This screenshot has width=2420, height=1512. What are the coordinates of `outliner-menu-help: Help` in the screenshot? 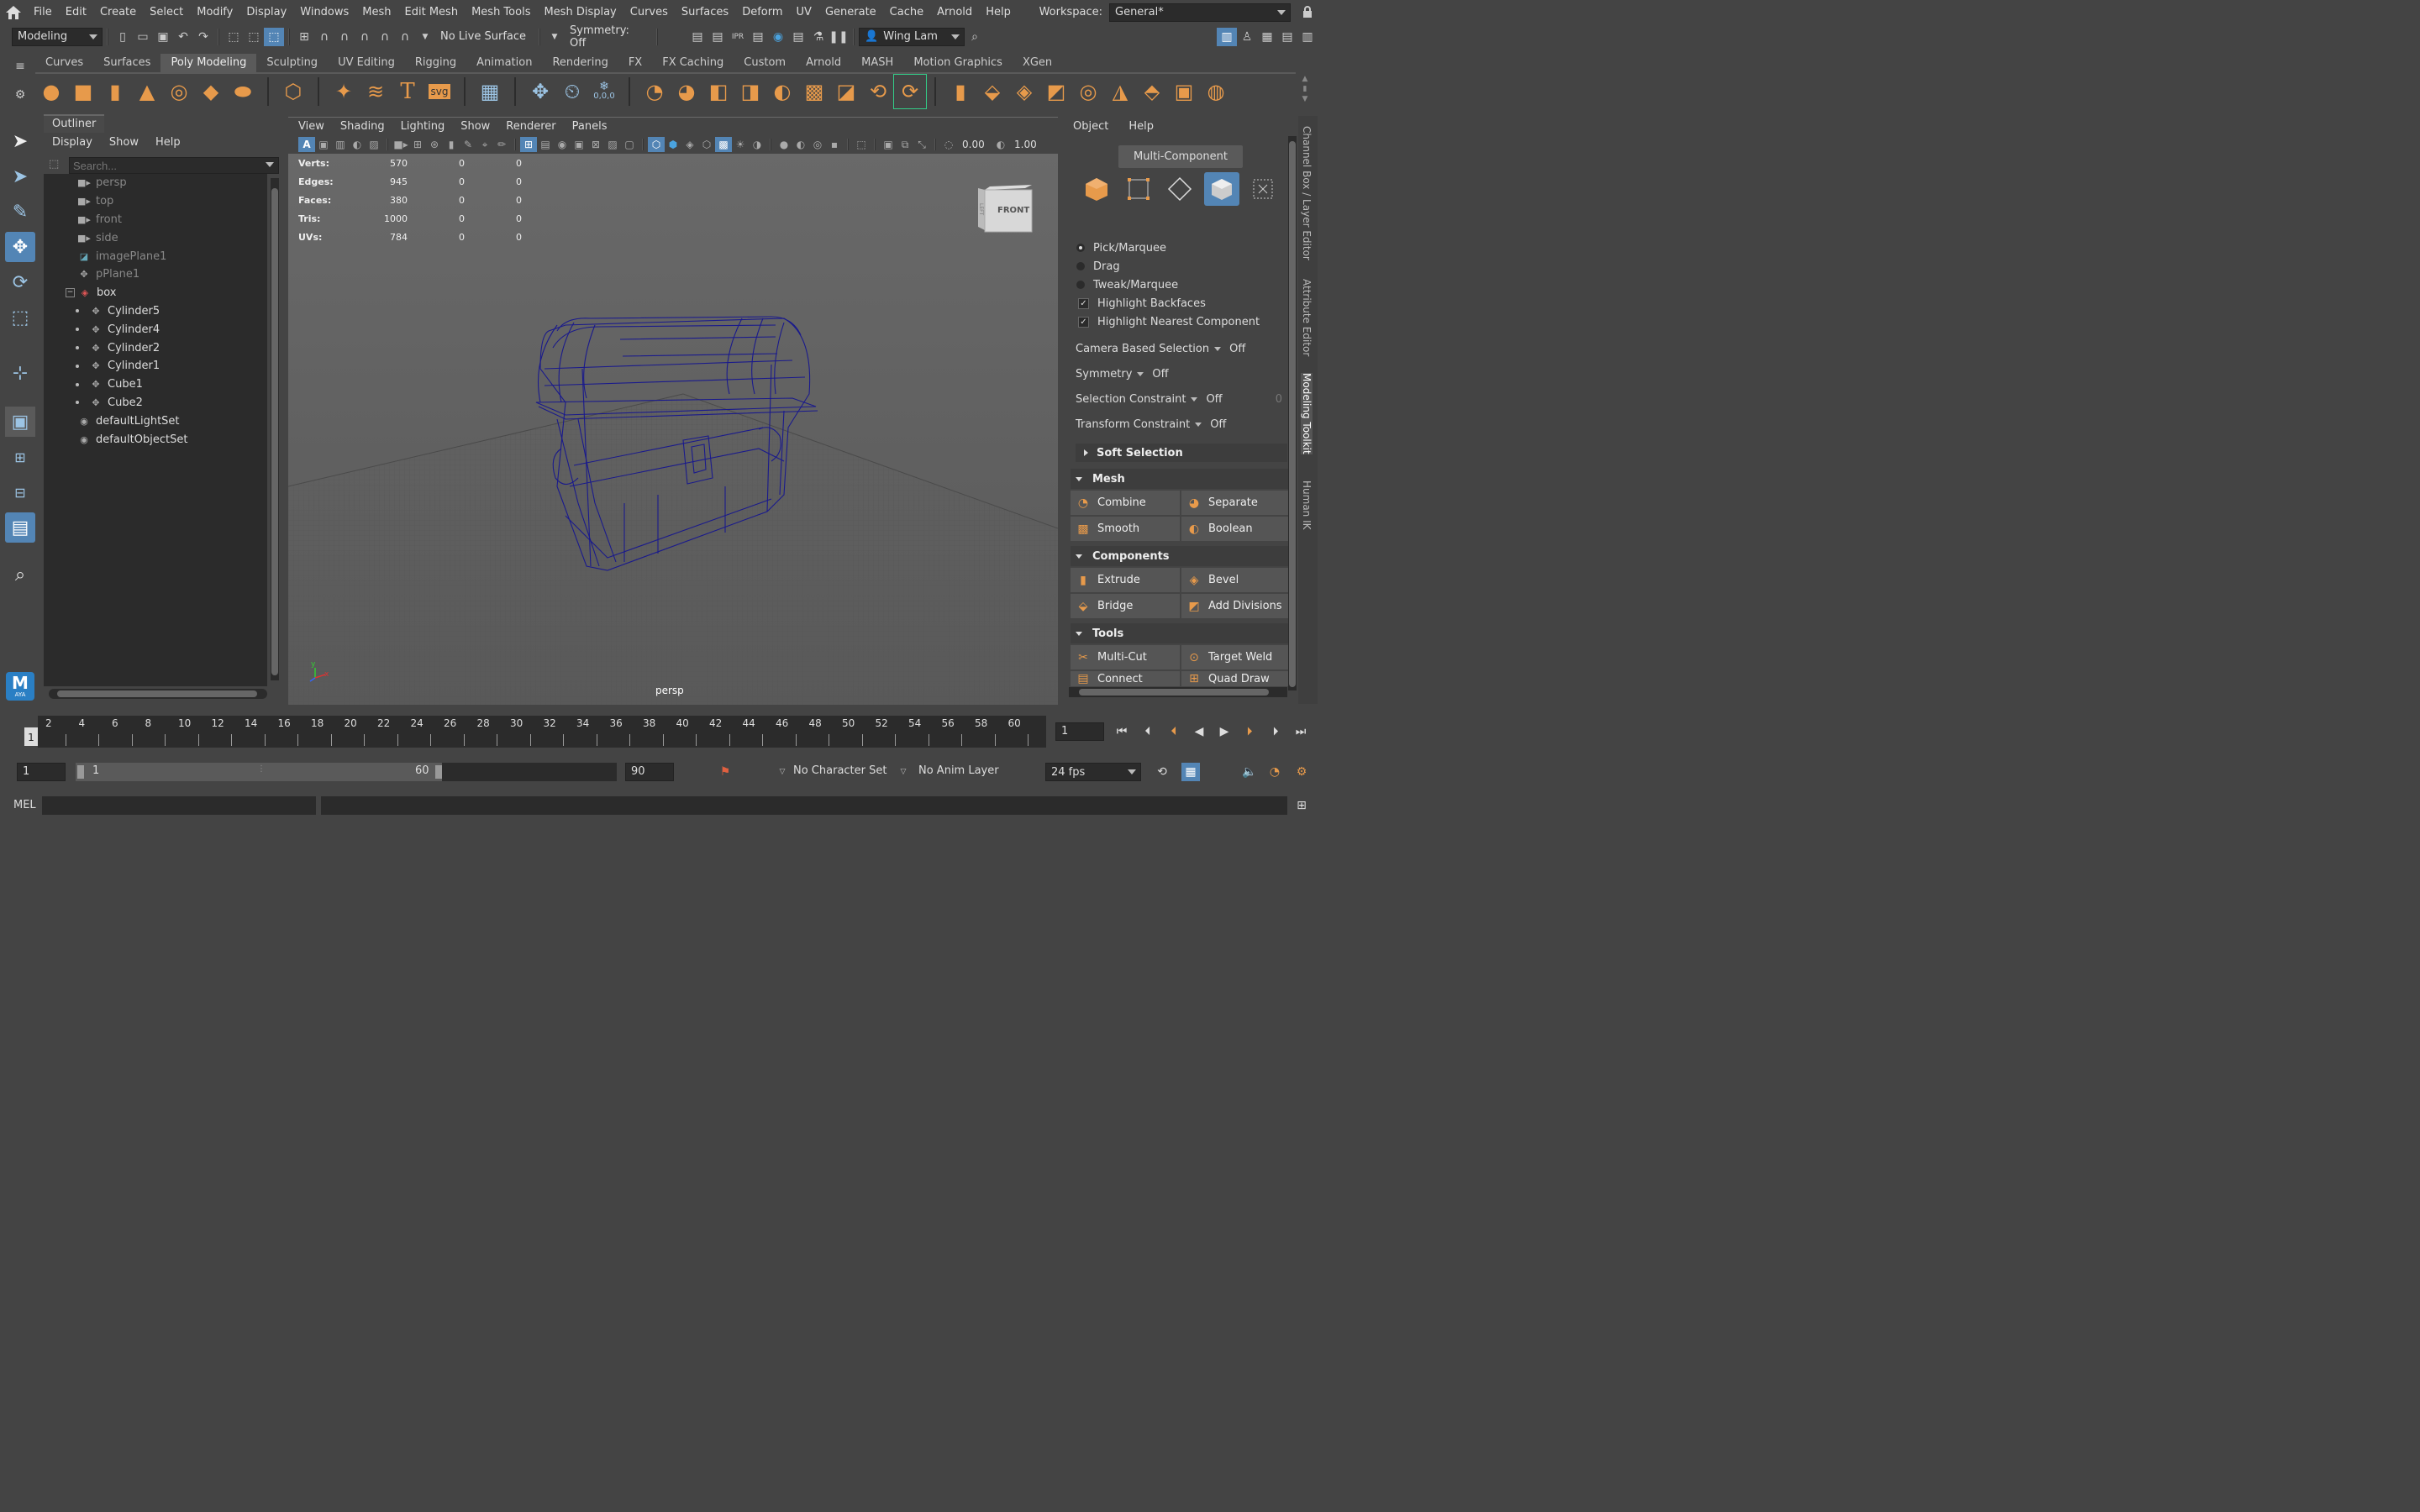 It's located at (168, 142).